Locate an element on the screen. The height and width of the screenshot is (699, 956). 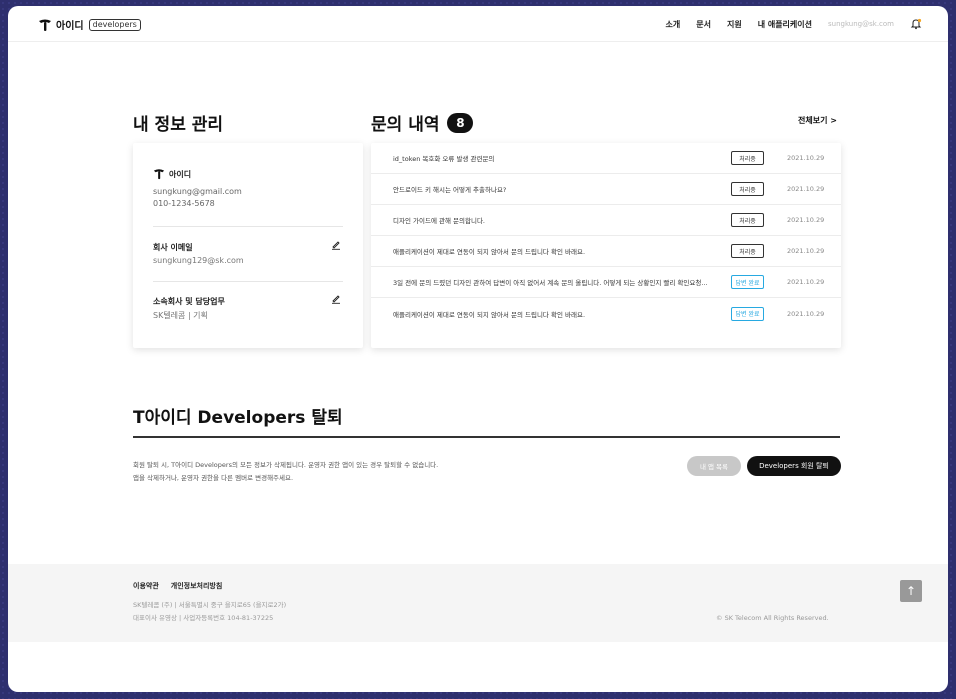
company-address: SK텔레콤 (주) | 서울특별시 중구 을지로65 (을지로2가) is located at coordinates (210, 605).